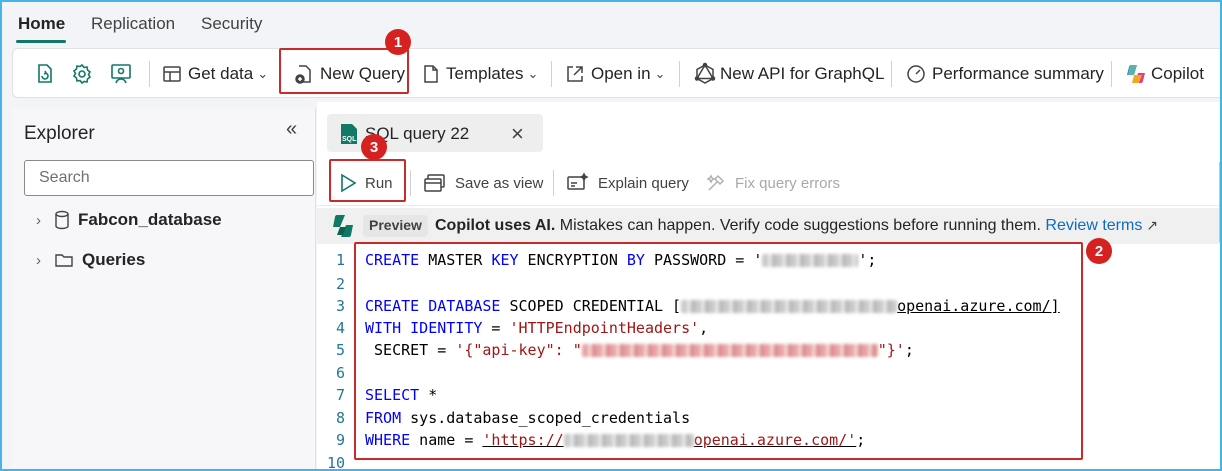  What do you see at coordinates (340, 395) in the screenshot?
I see `line-number: 7` at bounding box center [340, 395].